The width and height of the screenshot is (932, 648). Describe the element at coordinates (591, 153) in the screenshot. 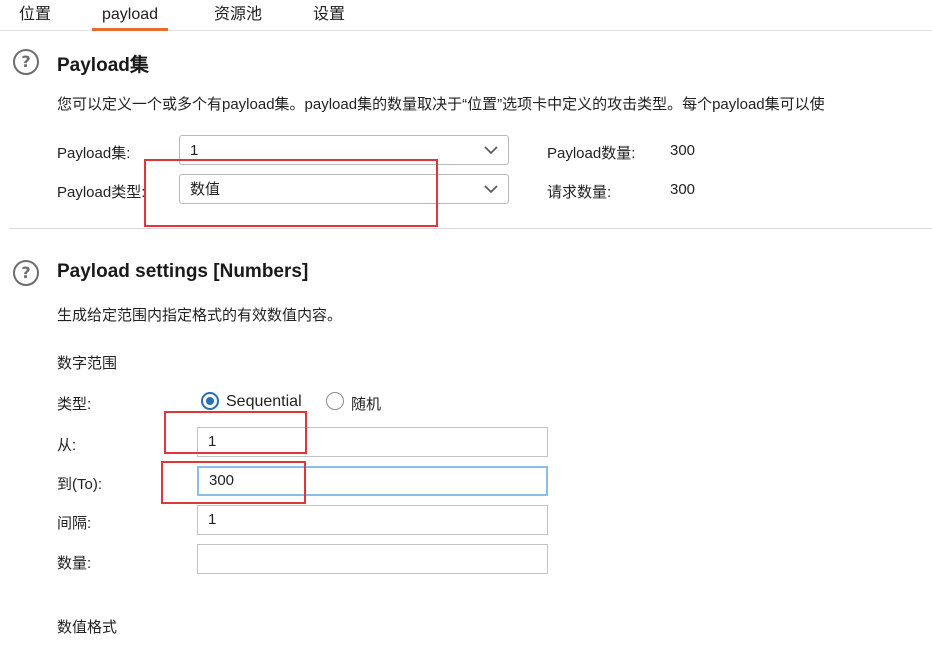

I see `payload-count-label: Payload数量:` at that location.